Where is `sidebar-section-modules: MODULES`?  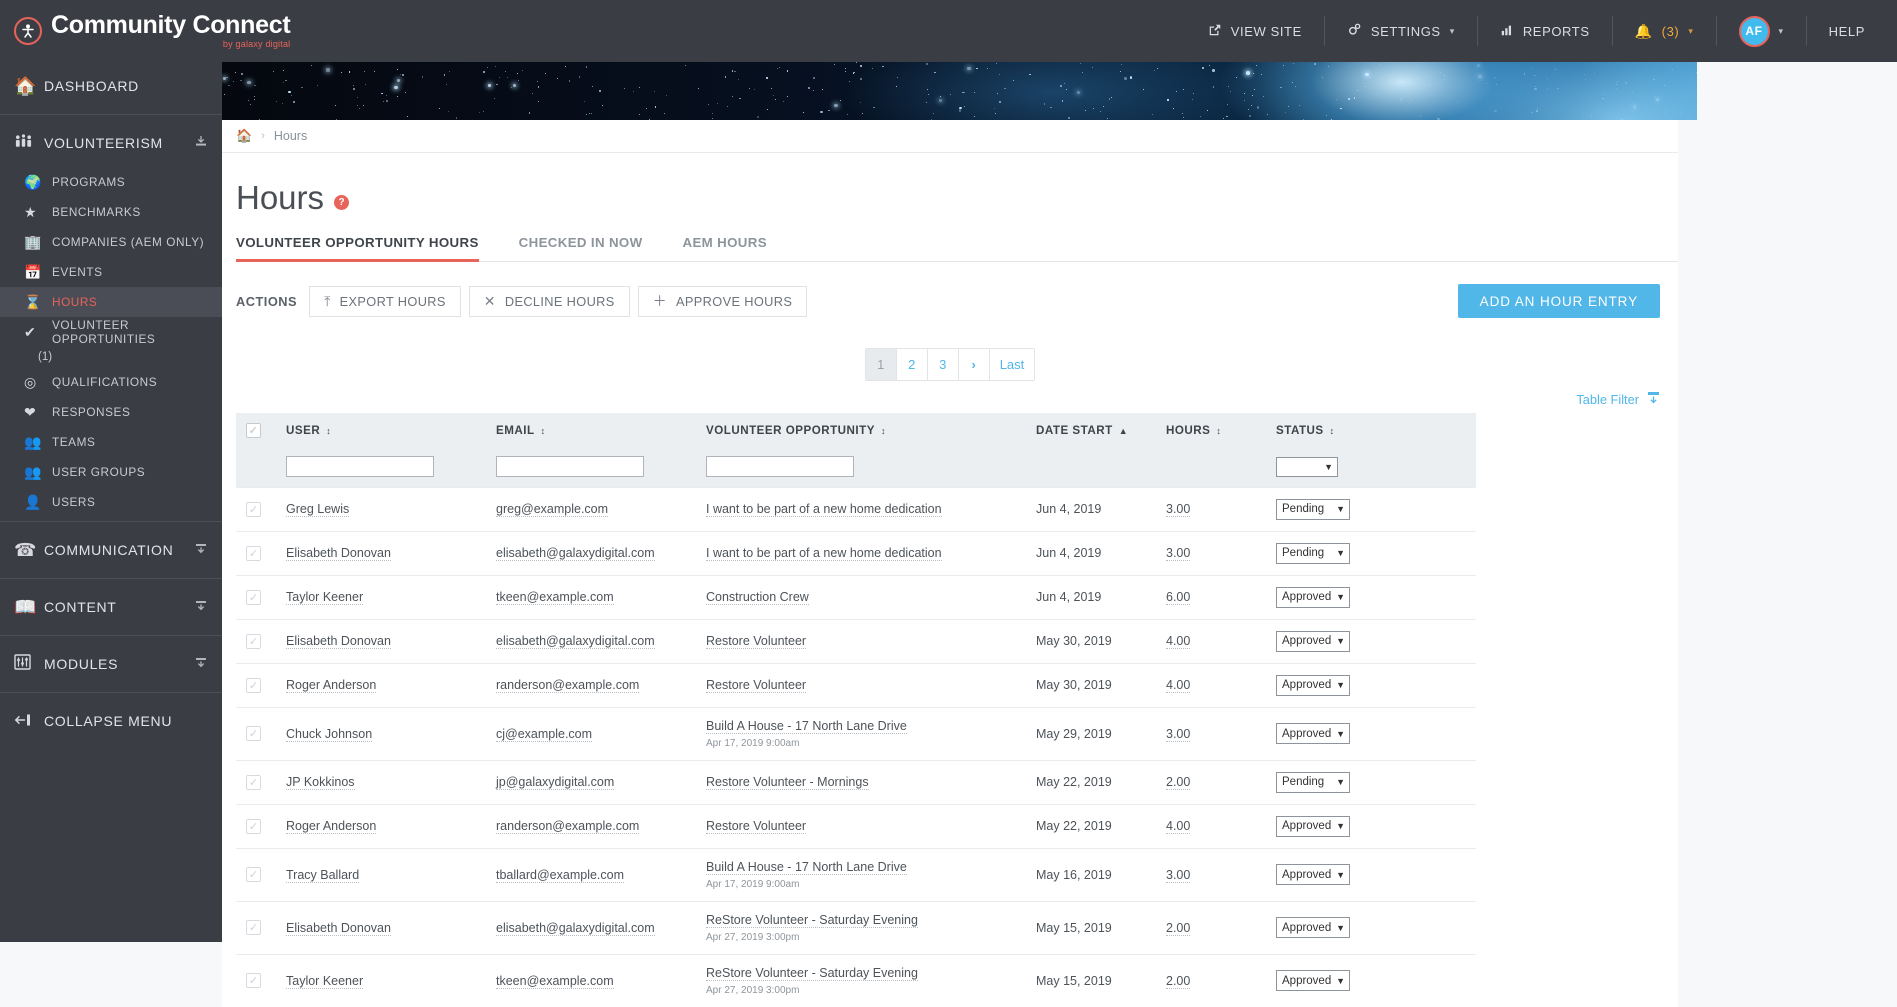 sidebar-section-modules: MODULES is located at coordinates (111, 664).